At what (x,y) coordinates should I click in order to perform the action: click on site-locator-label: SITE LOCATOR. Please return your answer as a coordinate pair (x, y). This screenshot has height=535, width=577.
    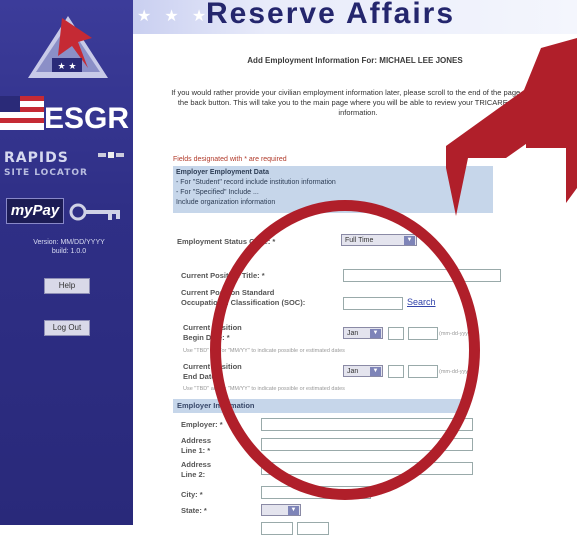
    Looking at the image, I should click on (46, 173).